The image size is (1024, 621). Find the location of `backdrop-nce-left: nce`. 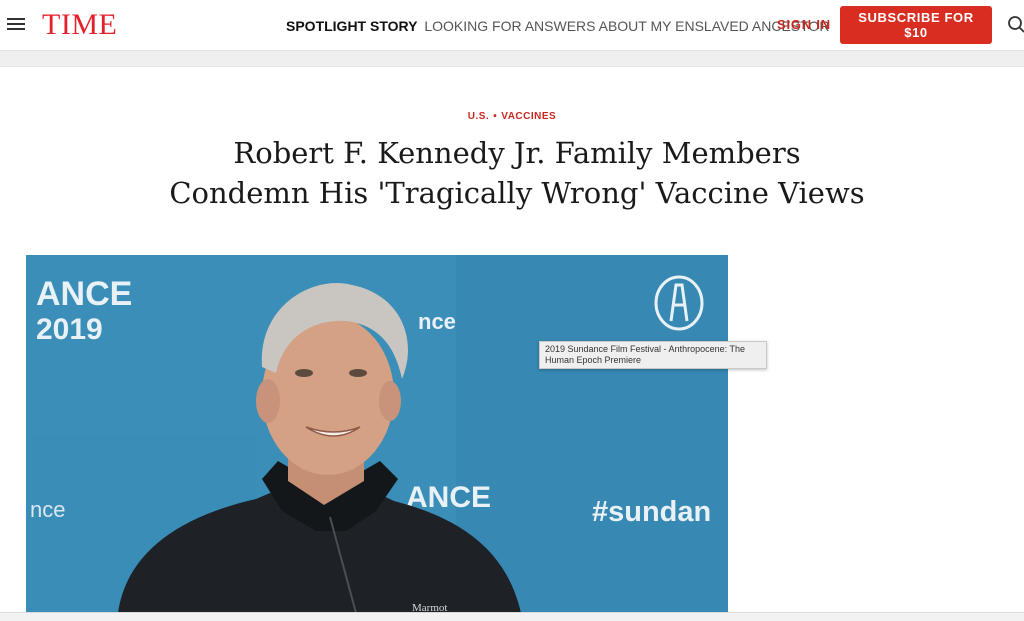

backdrop-nce-left: nce is located at coordinates (47, 509).